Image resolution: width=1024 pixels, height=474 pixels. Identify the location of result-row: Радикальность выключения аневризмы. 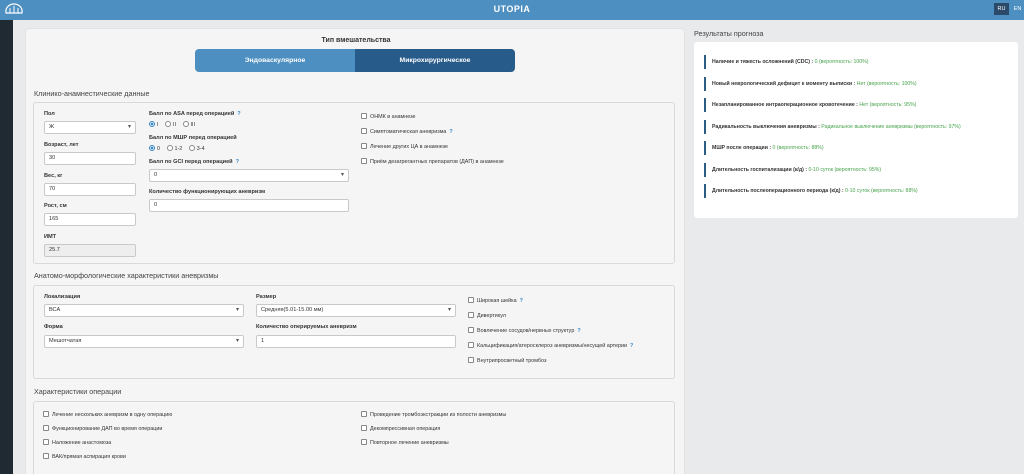
(854, 127).